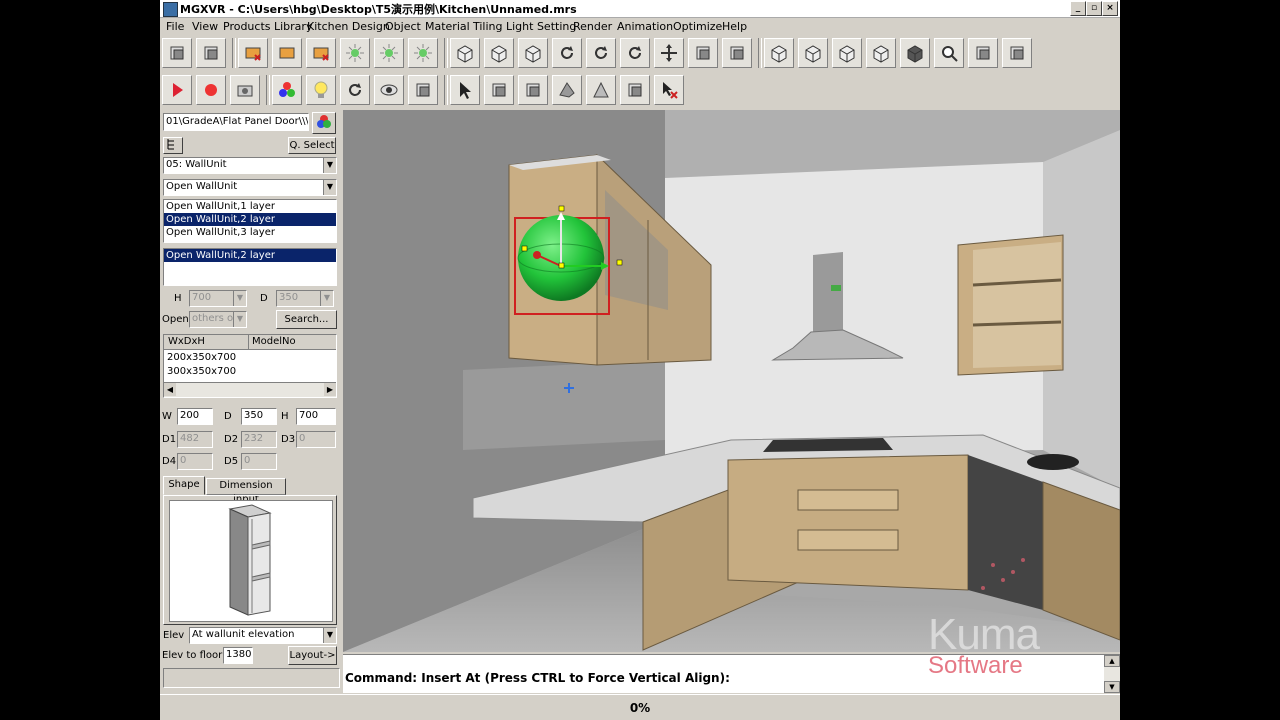 The width and height of the screenshot is (1280, 720). Describe the element at coordinates (312, 145) in the screenshot. I see `quick-select-button: Q. Select` at that location.